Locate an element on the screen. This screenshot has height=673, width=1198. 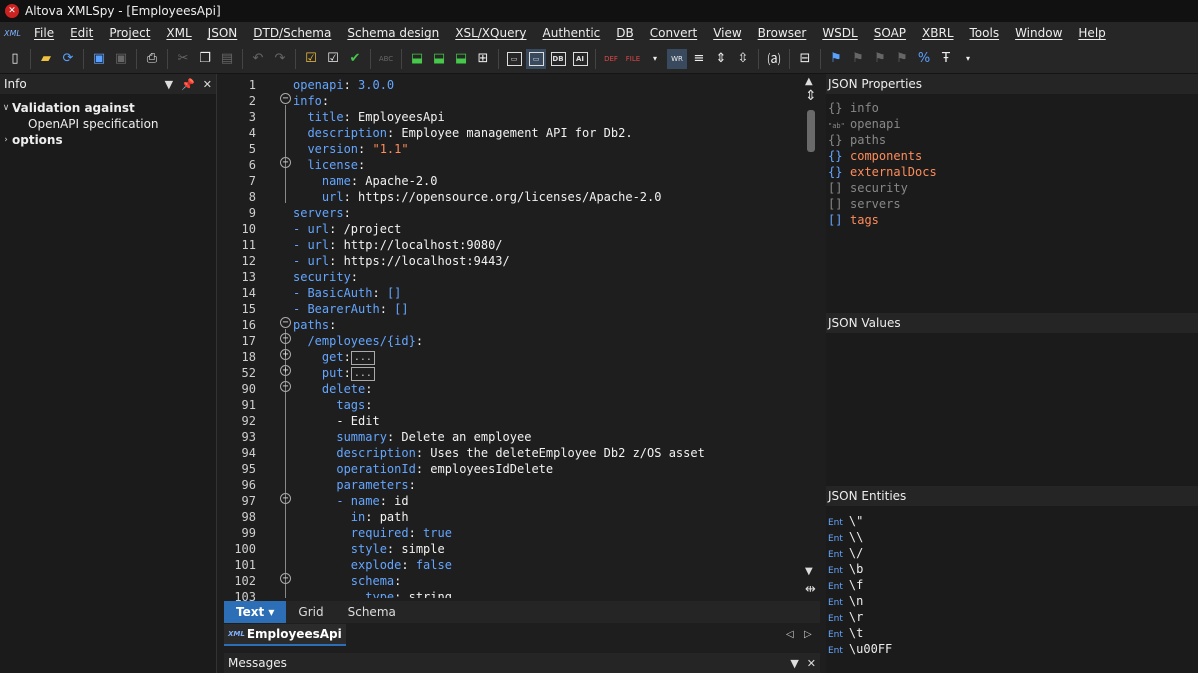
json-property-security: [] security is located at coordinates (868, 188).